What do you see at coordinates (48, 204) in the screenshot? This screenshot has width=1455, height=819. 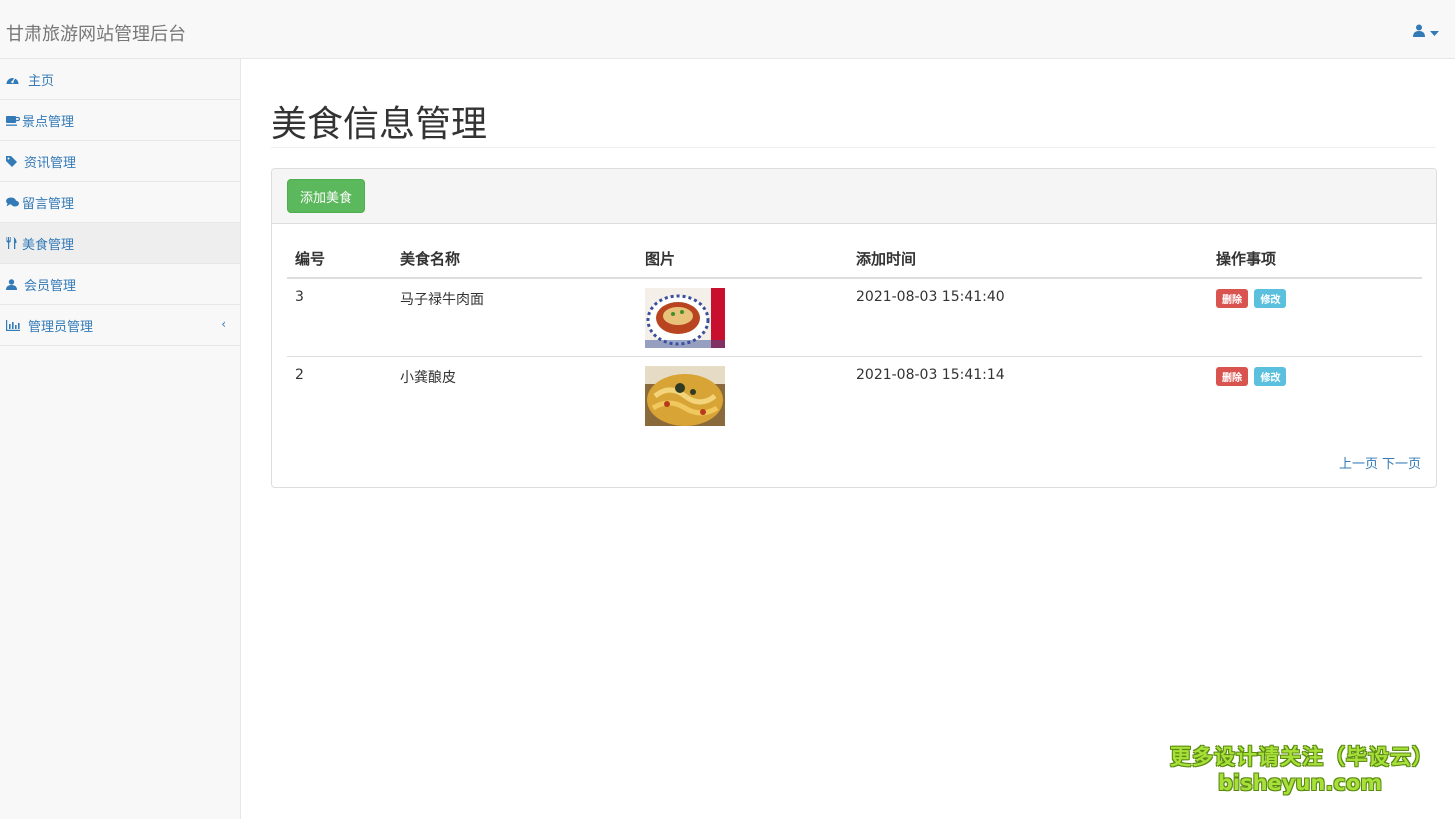 I see `sidebar-item-label: 留言管理` at bounding box center [48, 204].